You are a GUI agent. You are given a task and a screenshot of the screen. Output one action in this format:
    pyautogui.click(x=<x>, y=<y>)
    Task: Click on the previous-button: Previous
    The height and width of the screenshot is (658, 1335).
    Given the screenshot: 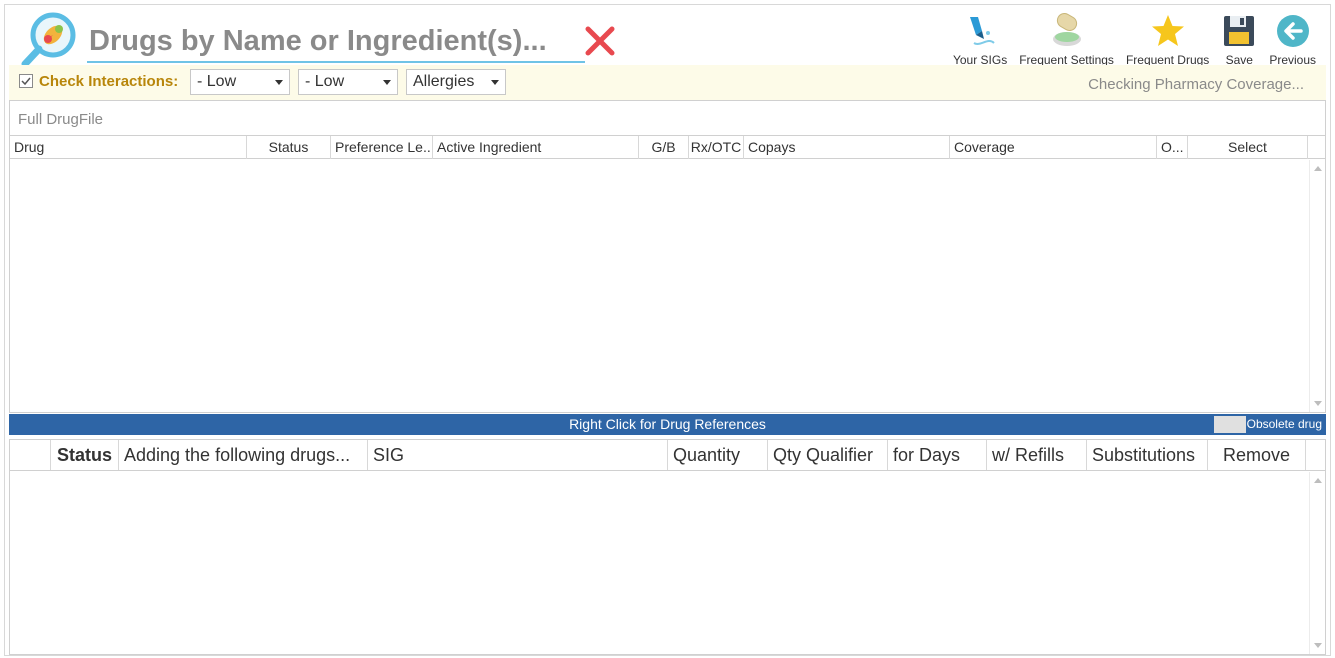 What is the action you would take?
    pyautogui.click(x=1292, y=38)
    